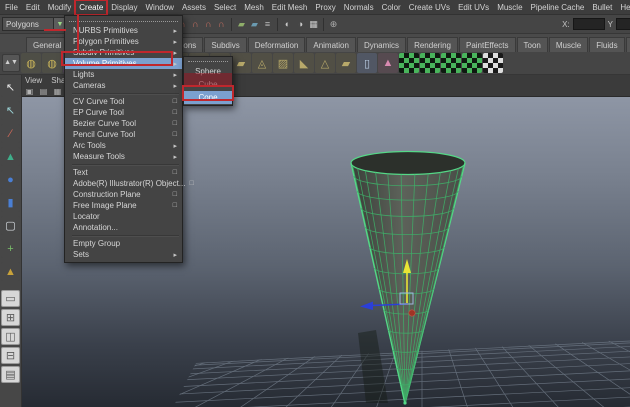 The width and height of the screenshot is (630, 407). I want to click on create-menu-item: Volume Primitives ▸, so click(123, 63).